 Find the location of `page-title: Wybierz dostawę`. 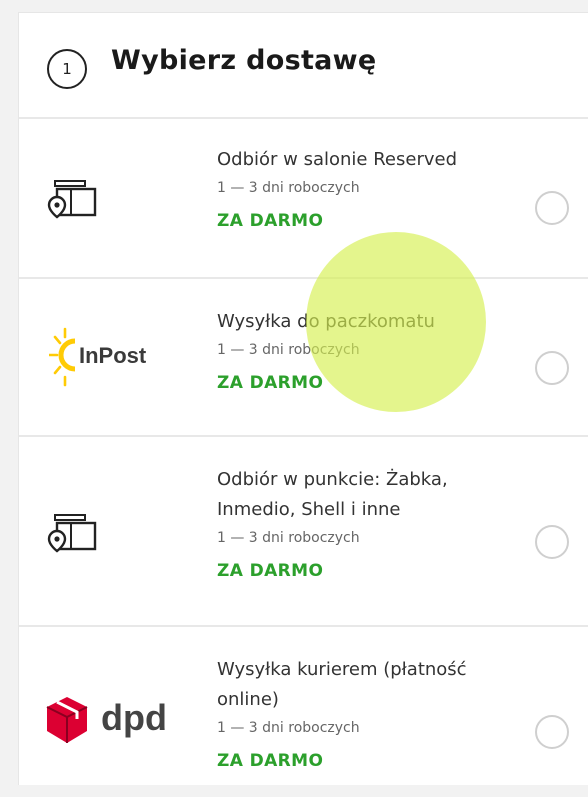

page-title: Wybierz dostawę is located at coordinates (244, 60).